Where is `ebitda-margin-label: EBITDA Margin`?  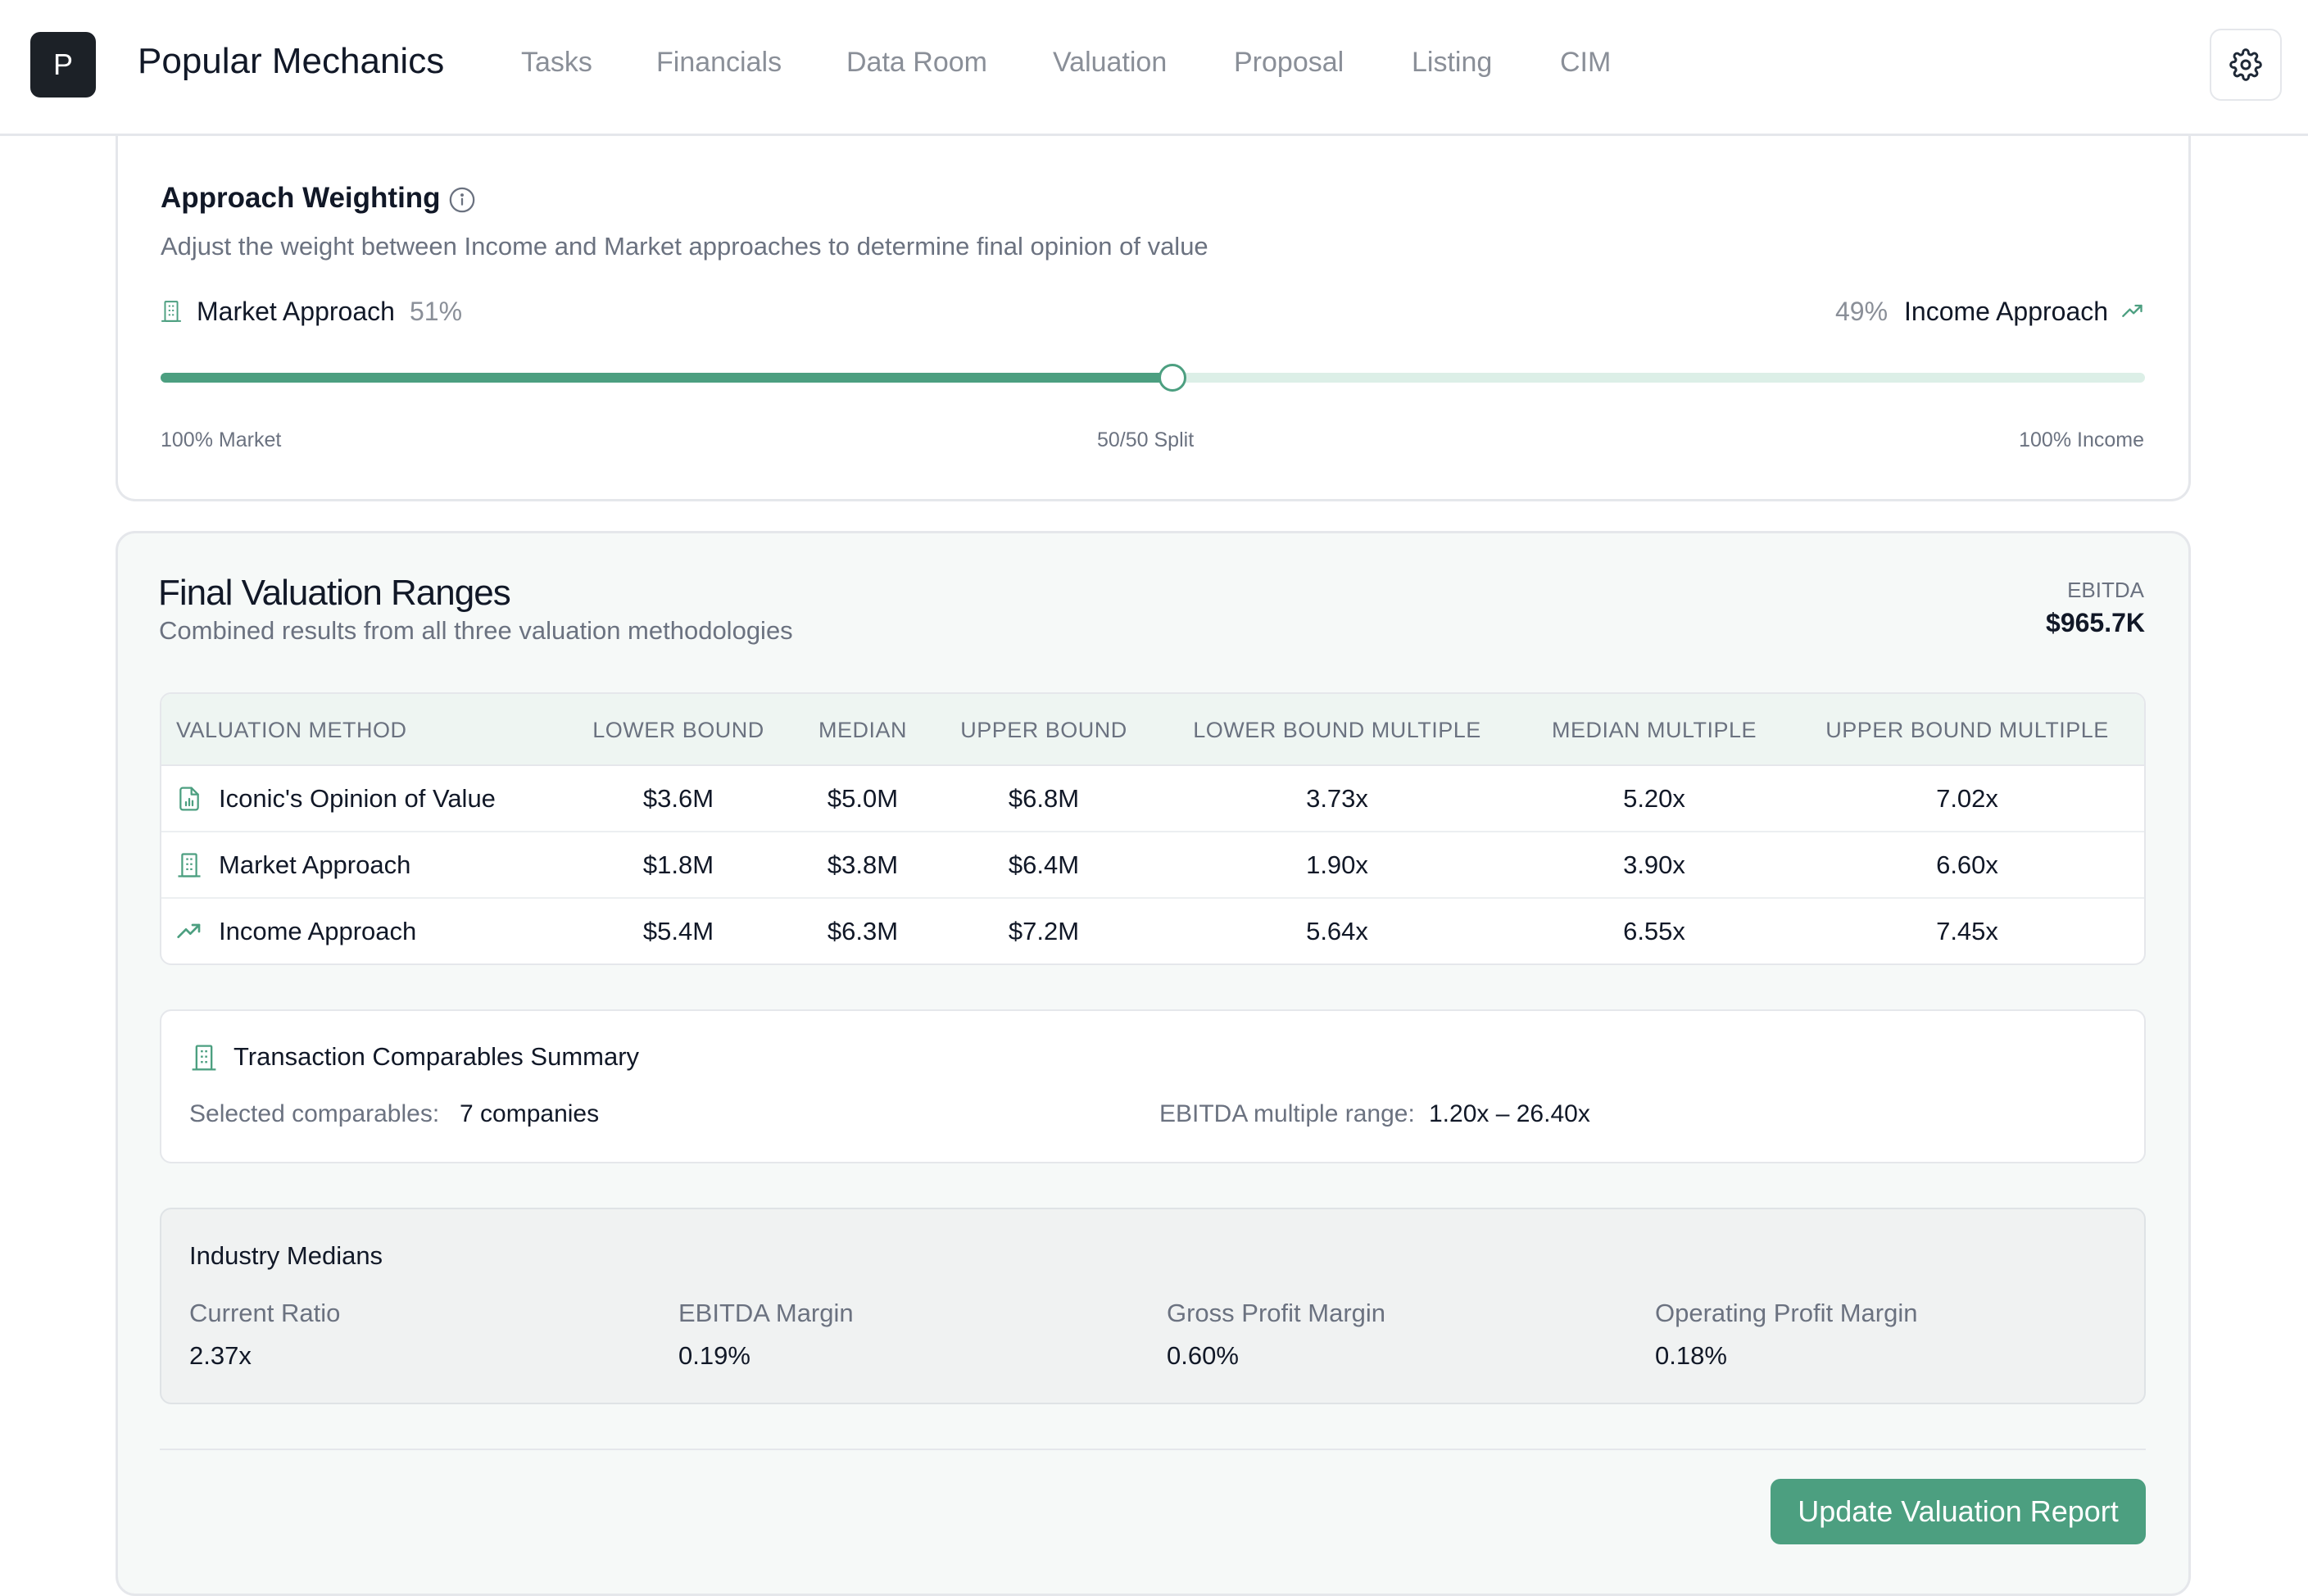 ebitda-margin-label: EBITDA Margin is located at coordinates (766, 1313).